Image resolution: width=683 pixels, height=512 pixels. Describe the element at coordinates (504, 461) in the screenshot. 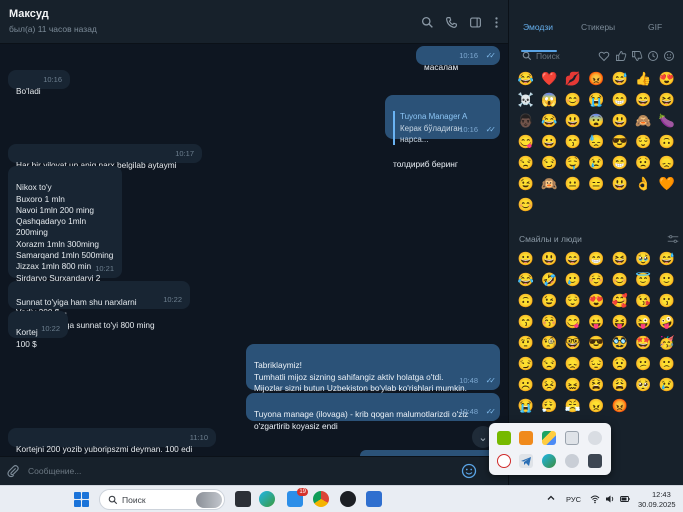

I see `yandex-icon` at that location.